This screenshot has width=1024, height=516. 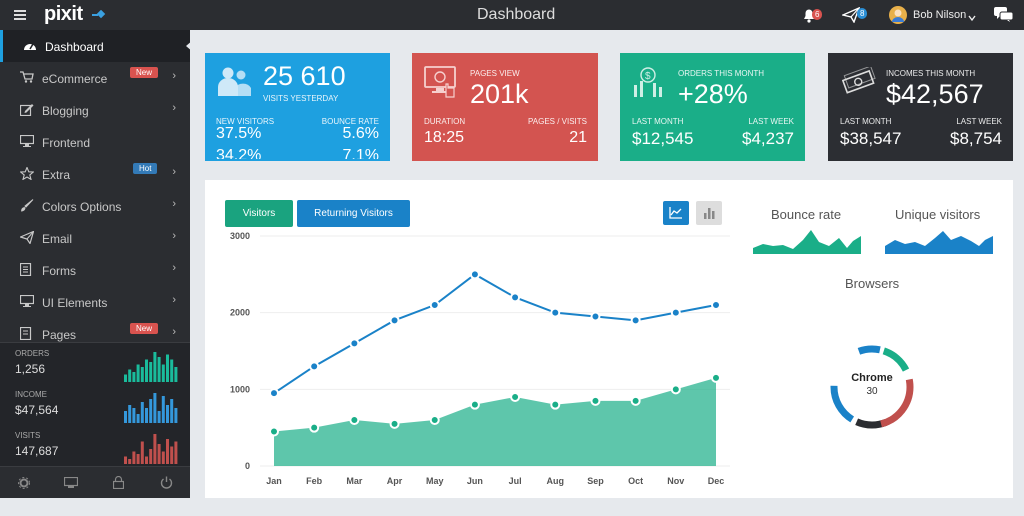 What do you see at coordinates (31, 394) in the screenshot?
I see `income-label: INCOME` at bounding box center [31, 394].